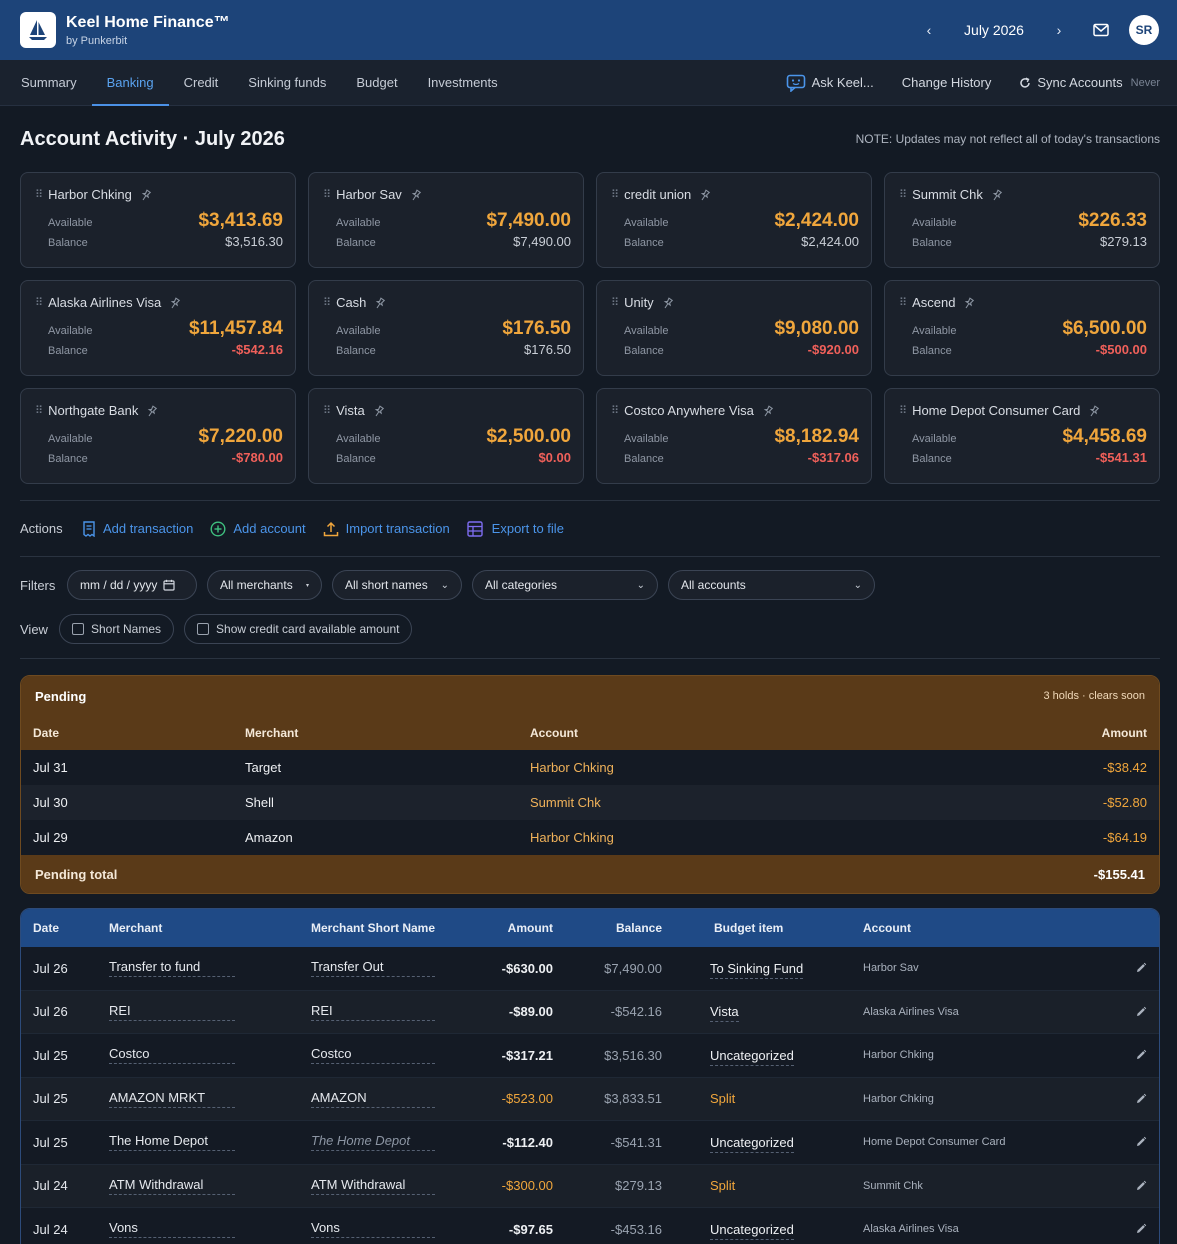 This screenshot has height=1244, width=1177. Describe the element at coordinates (771, 585) in the screenshot. I see `account-filter-select: All accounts ⌄` at that location.